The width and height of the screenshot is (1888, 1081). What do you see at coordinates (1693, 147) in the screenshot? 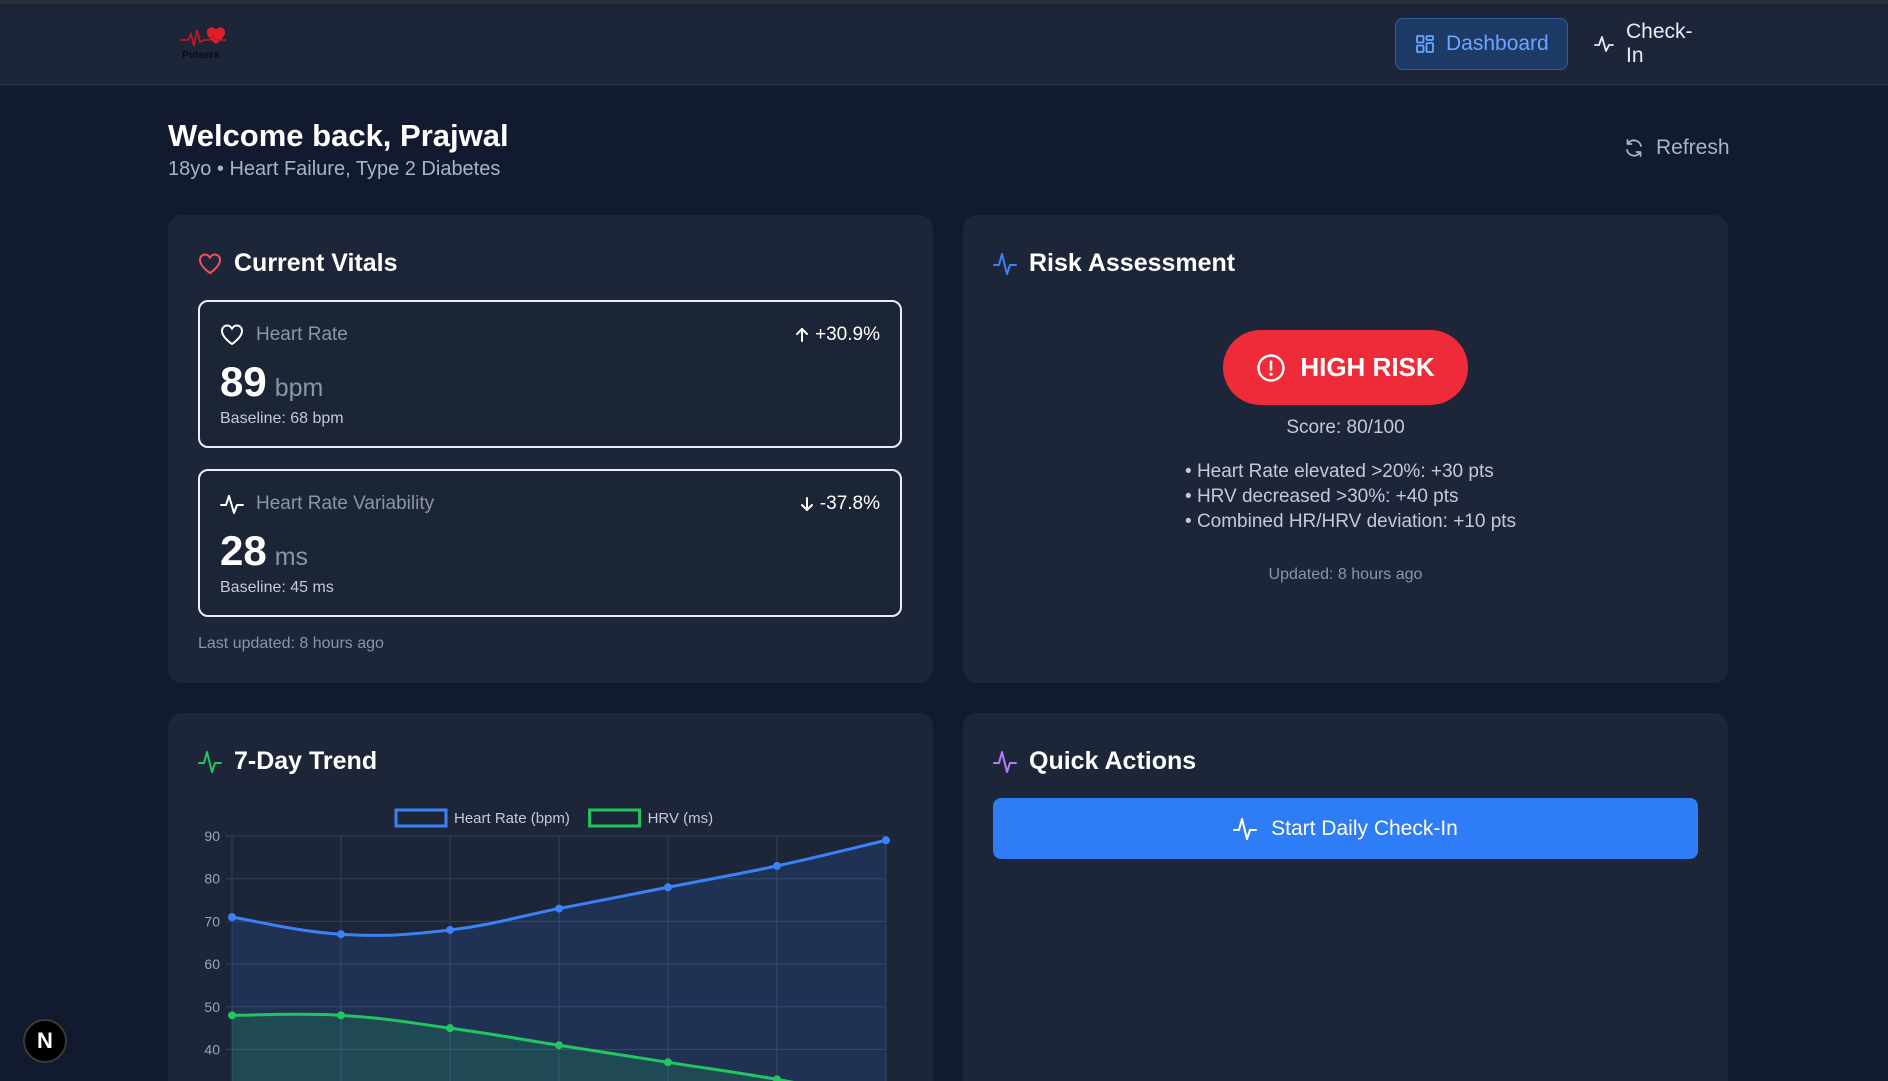
I see `refresh-label: Refresh` at bounding box center [1693, 147].